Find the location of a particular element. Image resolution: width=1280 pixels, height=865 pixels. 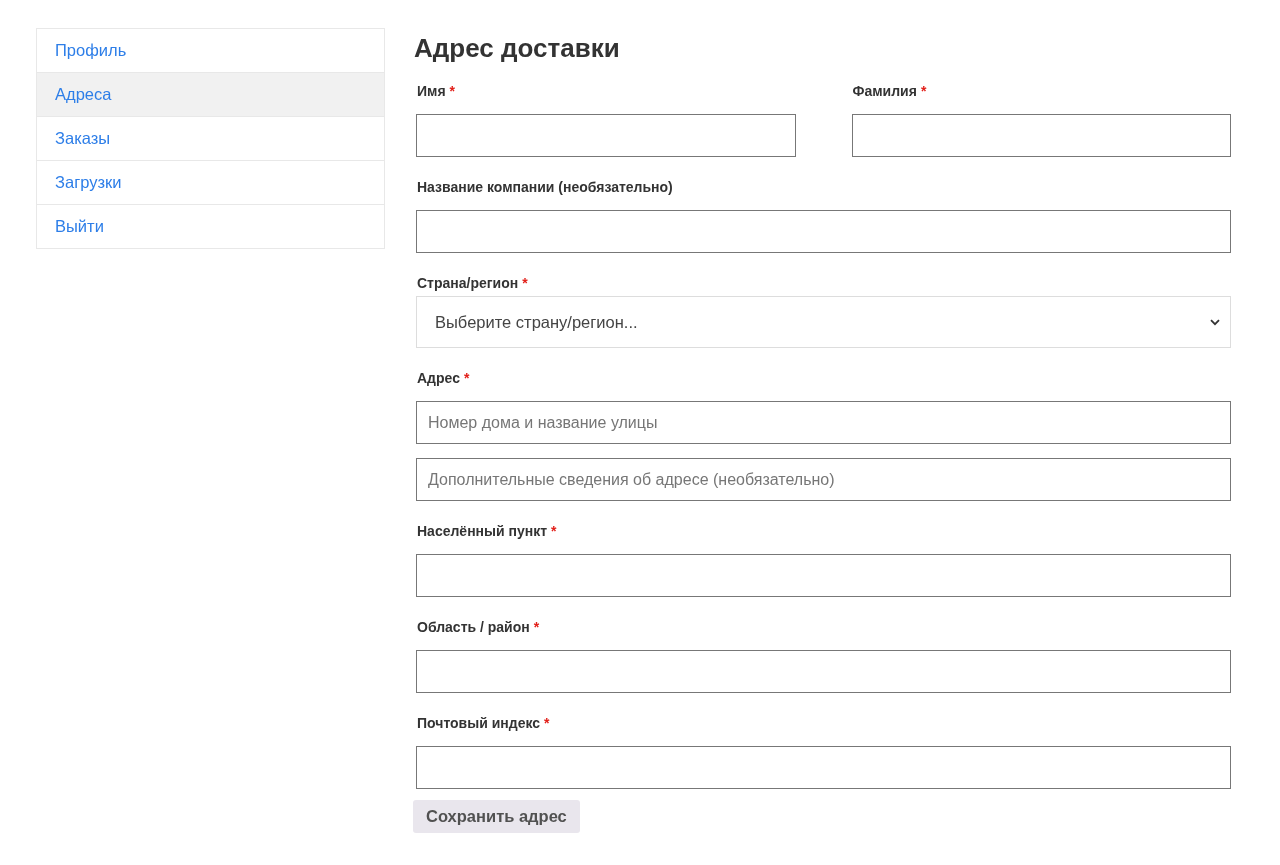

field-label: Название компании (необязательно) is located at coordinates (545, 187).